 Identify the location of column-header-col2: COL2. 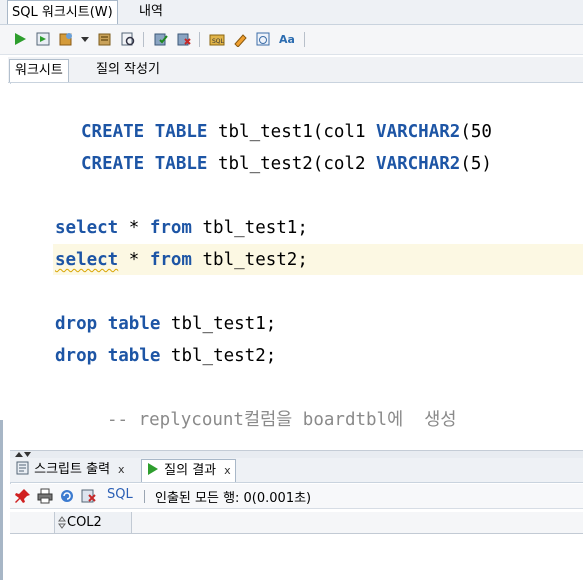
(93, 522).